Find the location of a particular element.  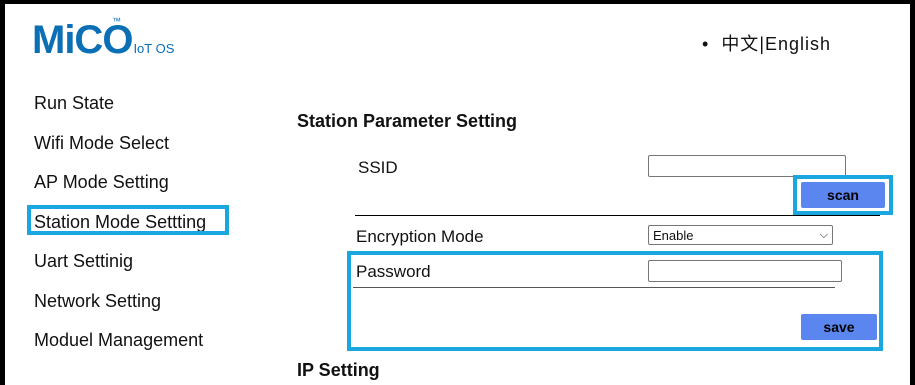

sidebar-item-label: Network Setting is located at coordinates (98, 300).